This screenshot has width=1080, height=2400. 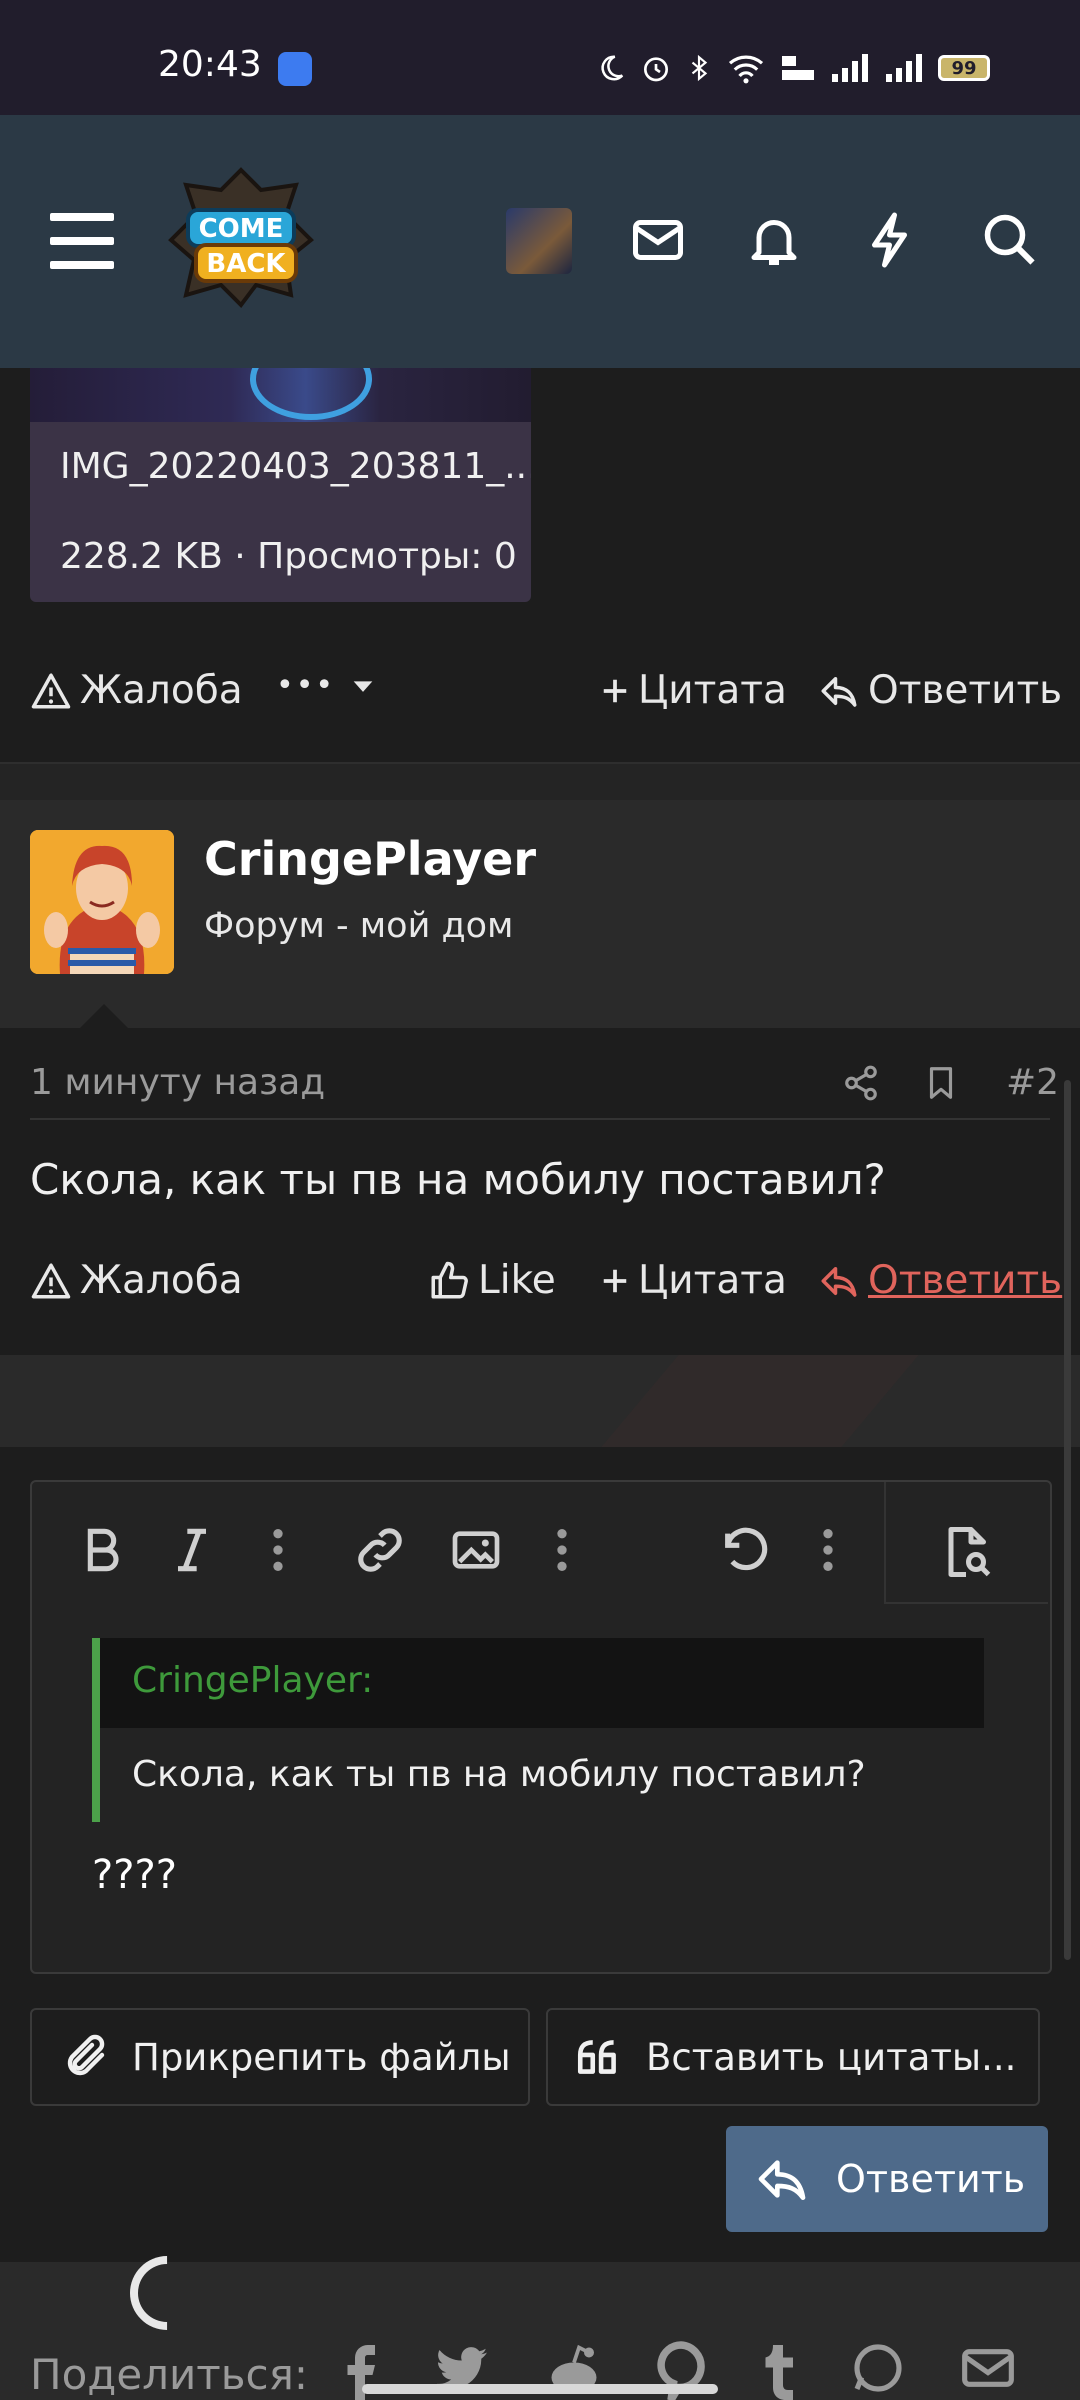 What do you see at coordinates (104, 1016) in the screenshot?
I see `message-pointer` at bounding box center [104, 1016].